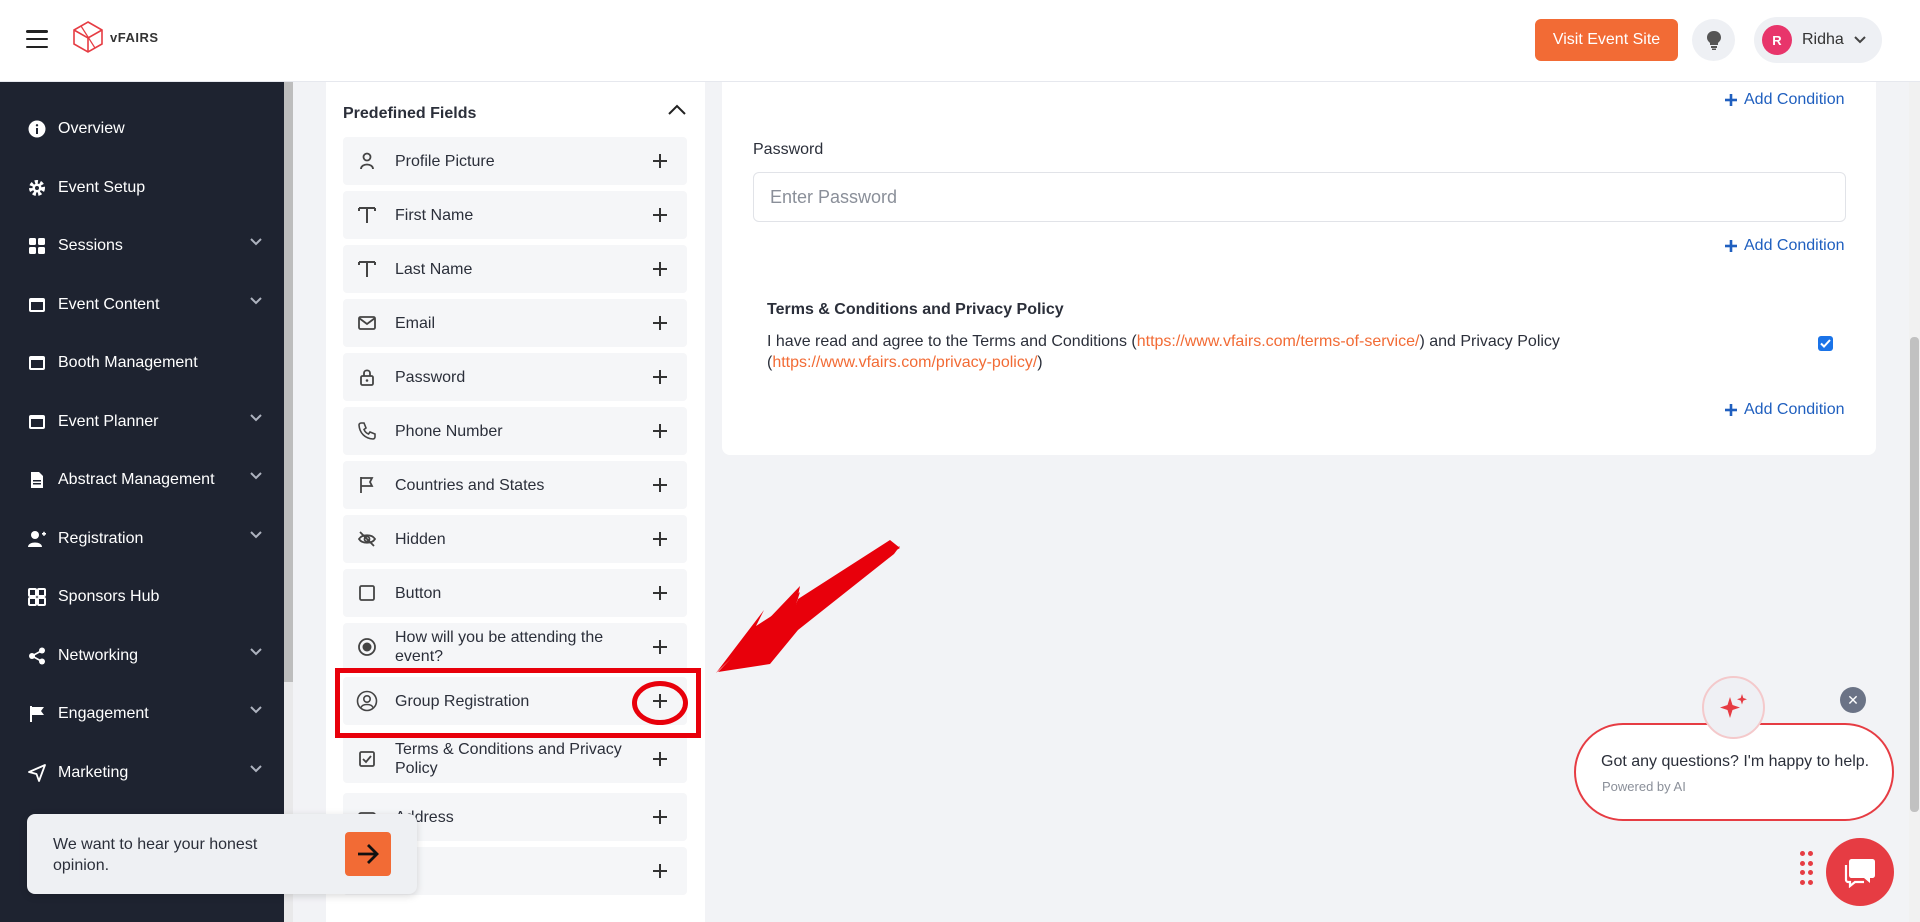 The height and width of the screenshot is (922, 1920). Describe the element at coordinates (1825, 343) in the screenshot. I see `terms-checkbox` at that location.